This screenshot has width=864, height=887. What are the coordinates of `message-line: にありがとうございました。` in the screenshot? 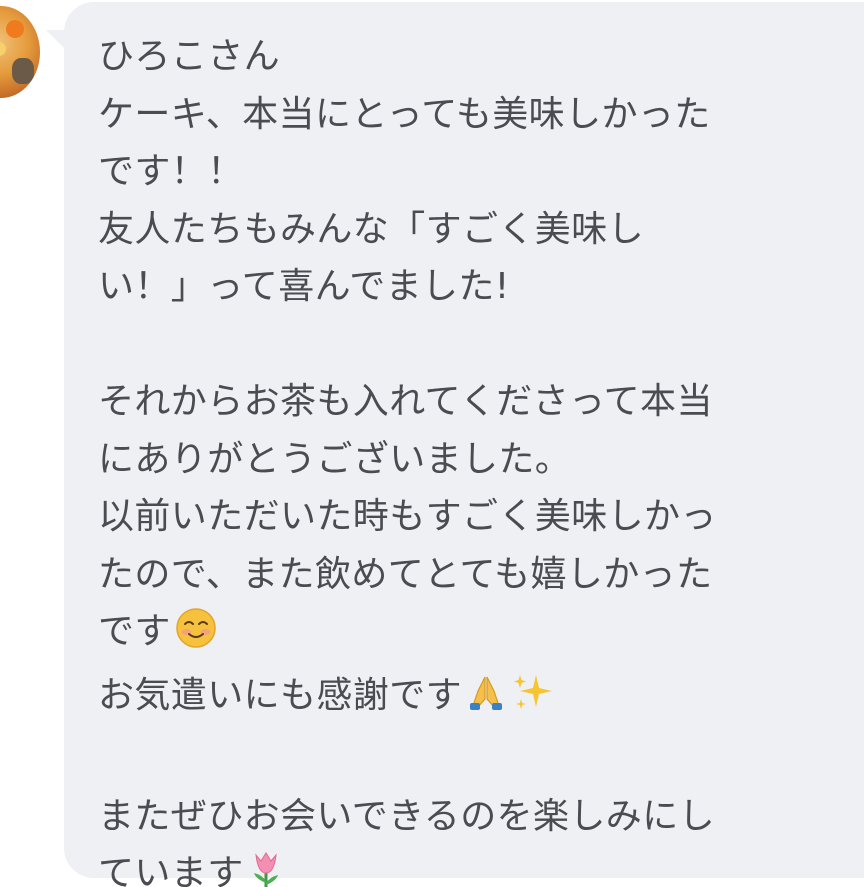 It's located at (335, 459).